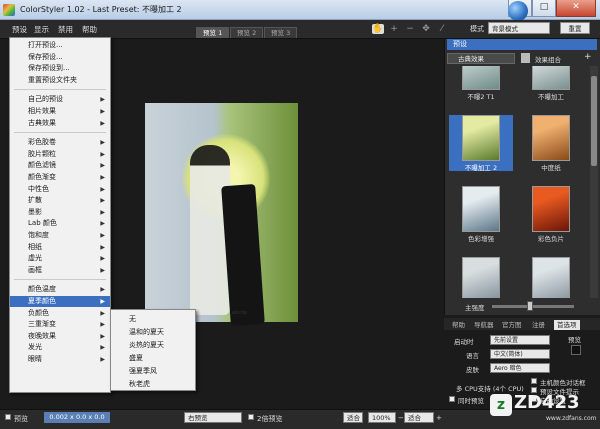 The height and width of the screenshot is (429, 600). Describe the element at coordinates (251, 417) in the screenshot. I see `split-preview-checkbox` at that location.